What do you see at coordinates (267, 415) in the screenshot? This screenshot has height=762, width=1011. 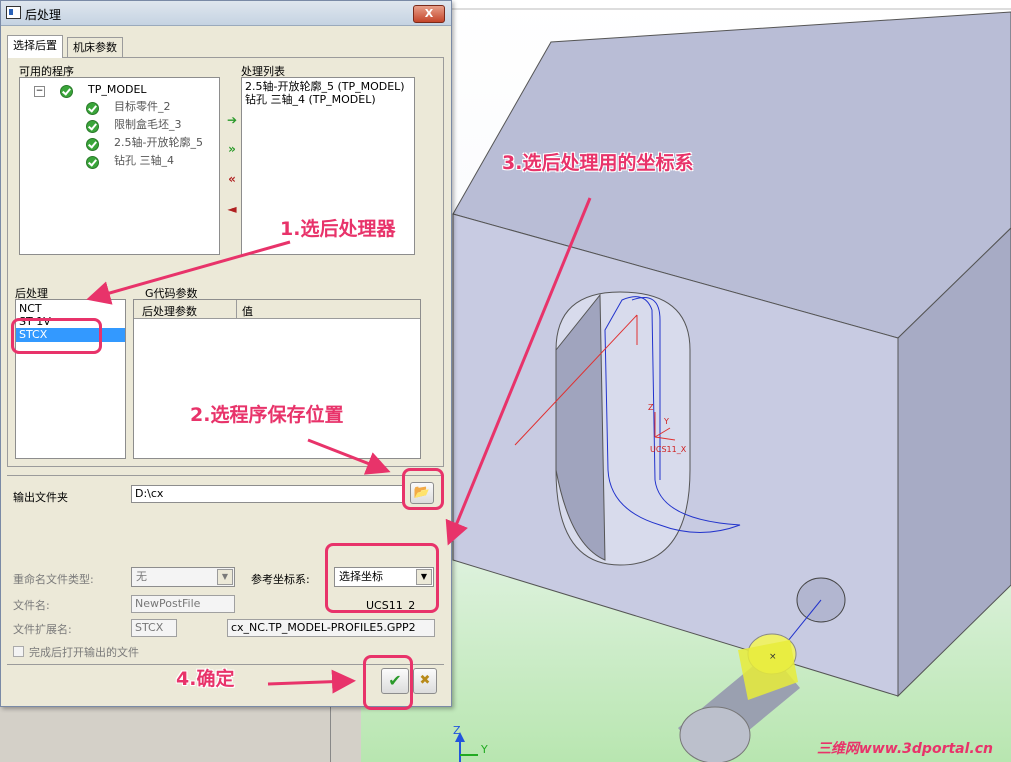 I see `annotation-step2: 2.选程序保存位置` at bounding box center [267, 415].